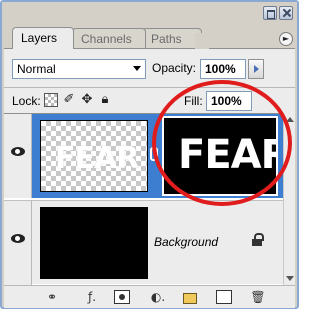  Describe the element at coordinates (286, 39) in the screenshot. I see `panel-menu-button: ►` at that location.